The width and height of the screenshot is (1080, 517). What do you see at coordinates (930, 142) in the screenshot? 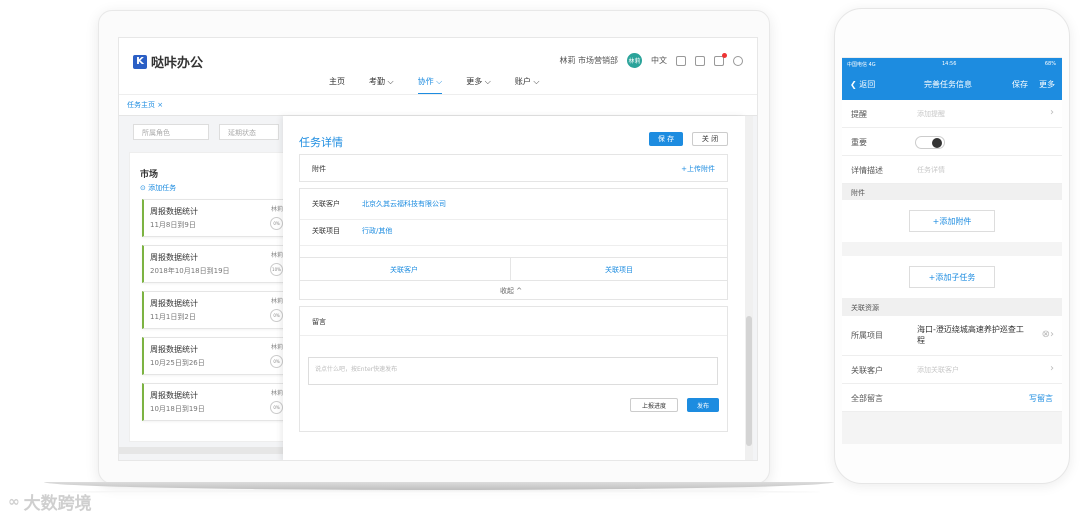
I see `important-toggle` at bounding box center [930, 142].